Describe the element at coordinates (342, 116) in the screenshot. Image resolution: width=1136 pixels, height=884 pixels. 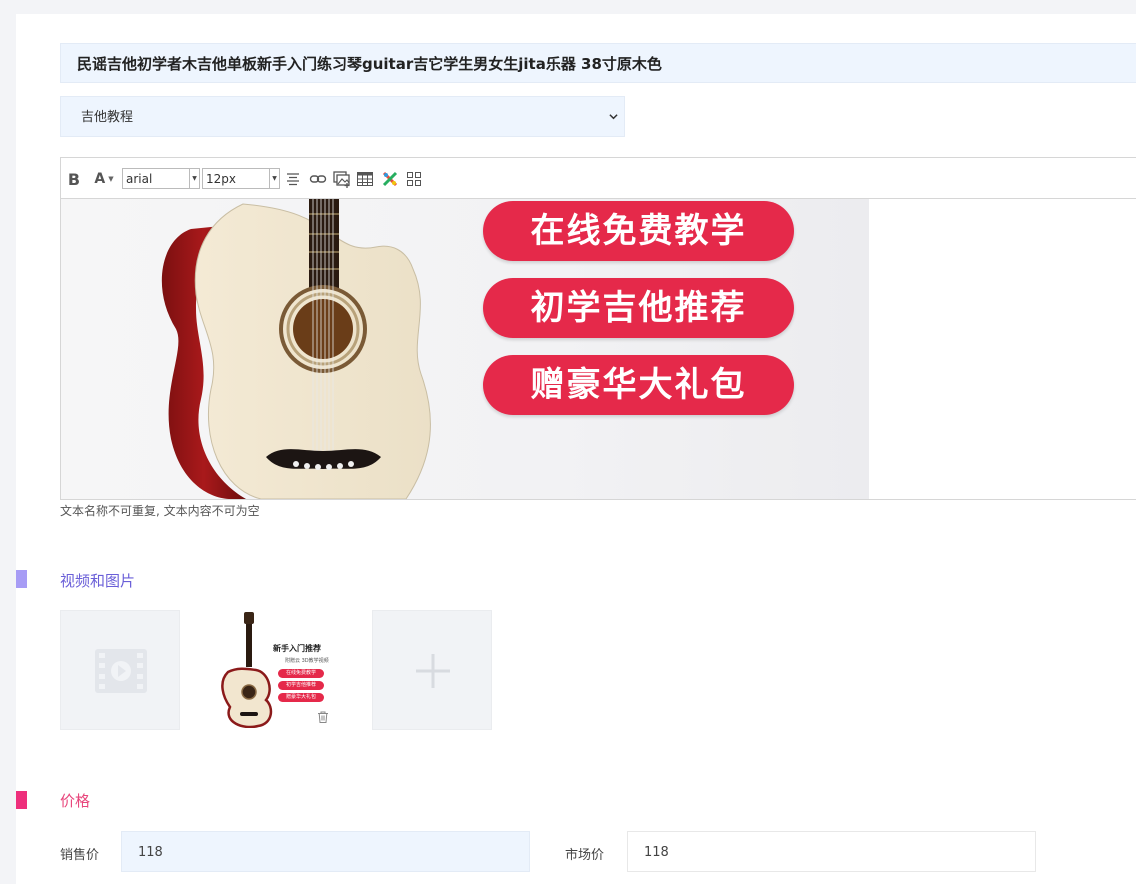
I see `category-select: 吉他教程` at that location.